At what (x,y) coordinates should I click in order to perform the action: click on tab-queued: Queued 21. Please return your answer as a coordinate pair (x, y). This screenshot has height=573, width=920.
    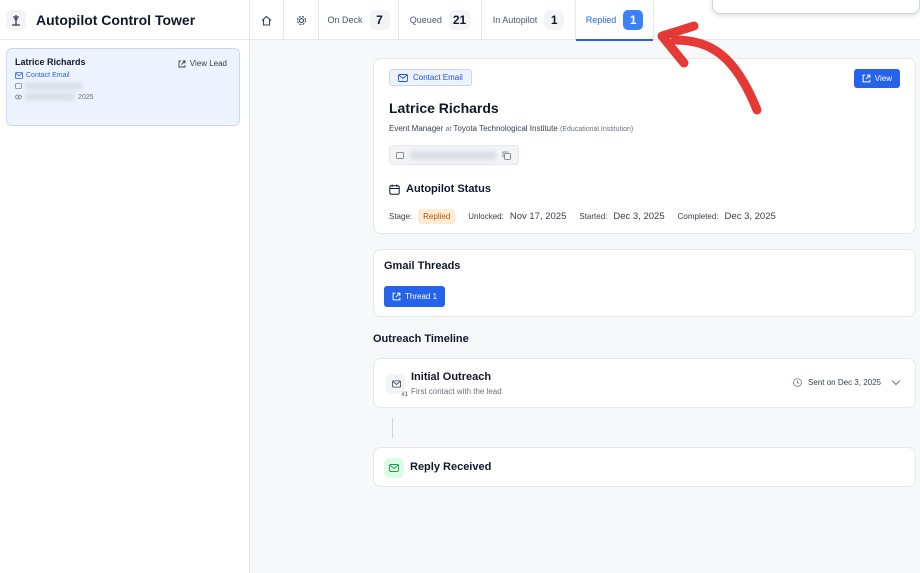
    Looking at the image, I should click on (440, 20).